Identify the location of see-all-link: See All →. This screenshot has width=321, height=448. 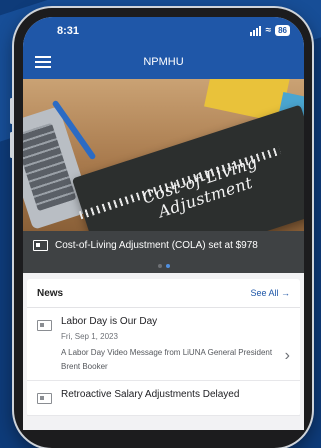
(270, 293).